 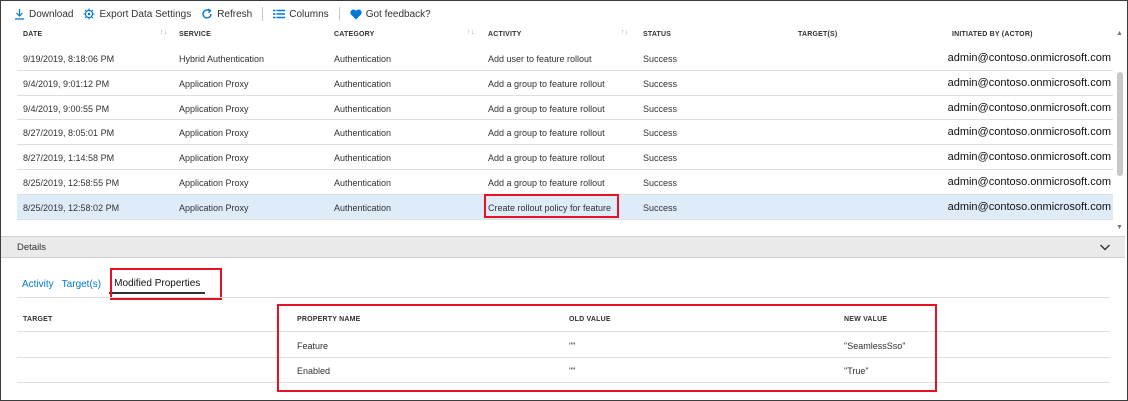 What do you see at coordinates (166, 284) in the screenshot?
I see `tab-highlight-box` at bounding box center [166, 284].